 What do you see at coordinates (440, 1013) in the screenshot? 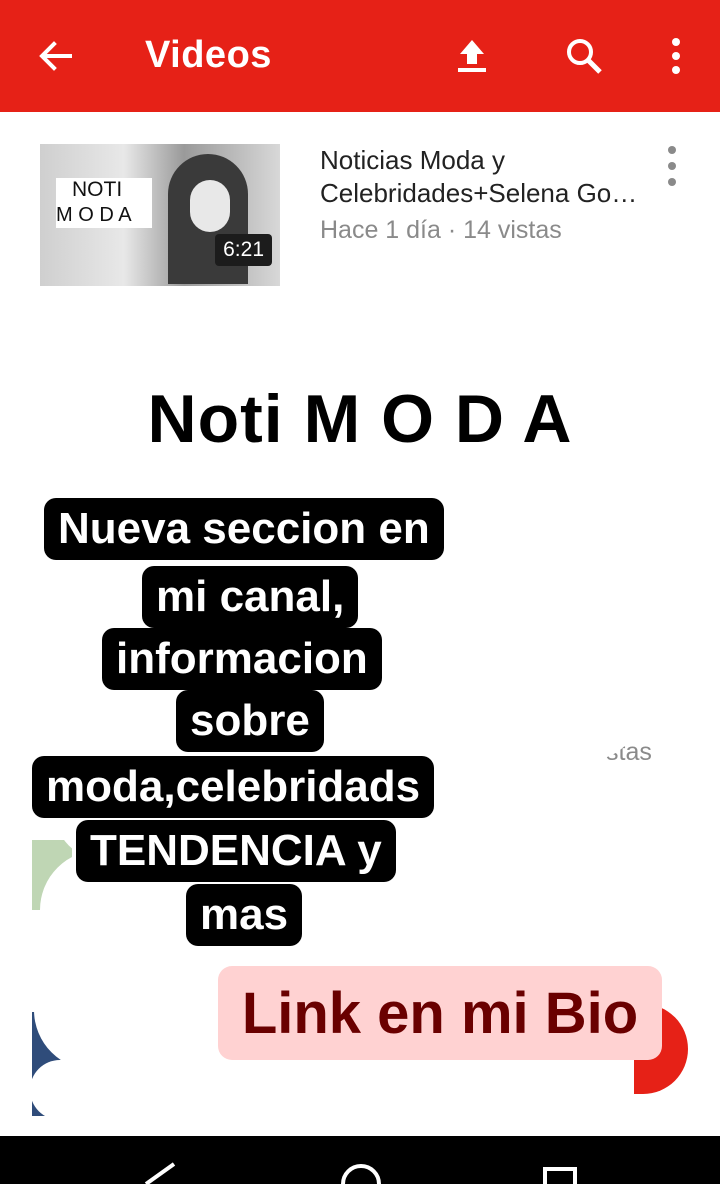
I see `link-in-bio-label: Link en mi Bio` at bounding box center [440, 1013].